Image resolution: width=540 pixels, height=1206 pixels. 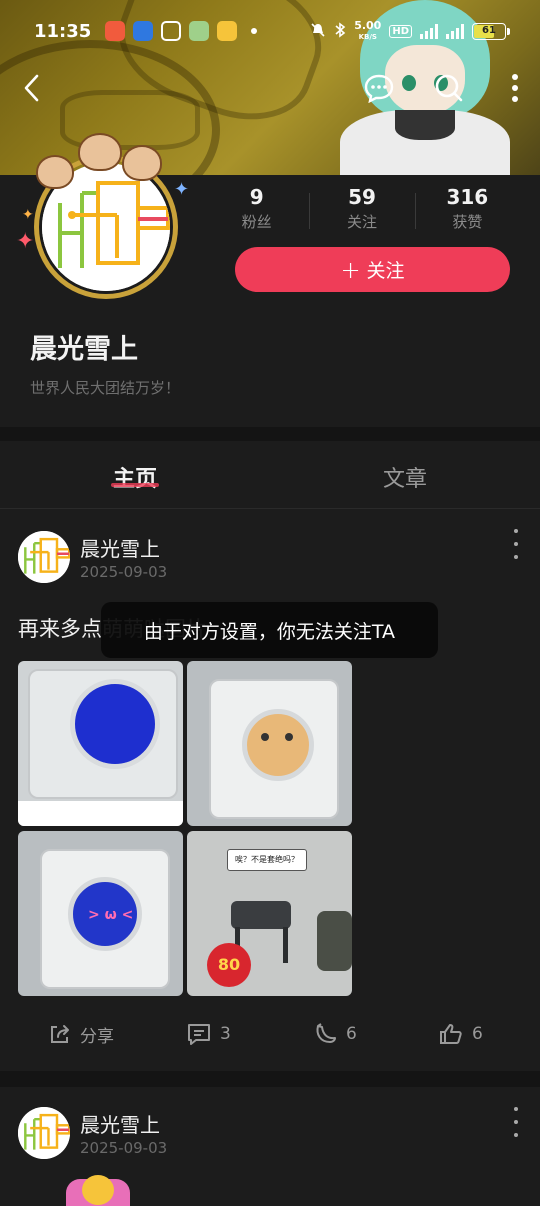 I want to click on mute-icon, so click(x=318, y=31).